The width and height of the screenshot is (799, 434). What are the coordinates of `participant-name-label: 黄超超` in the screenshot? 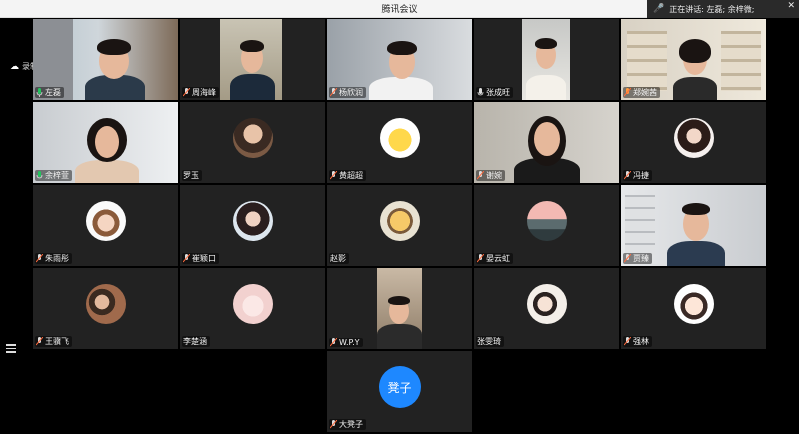 It's located at (347, 175).